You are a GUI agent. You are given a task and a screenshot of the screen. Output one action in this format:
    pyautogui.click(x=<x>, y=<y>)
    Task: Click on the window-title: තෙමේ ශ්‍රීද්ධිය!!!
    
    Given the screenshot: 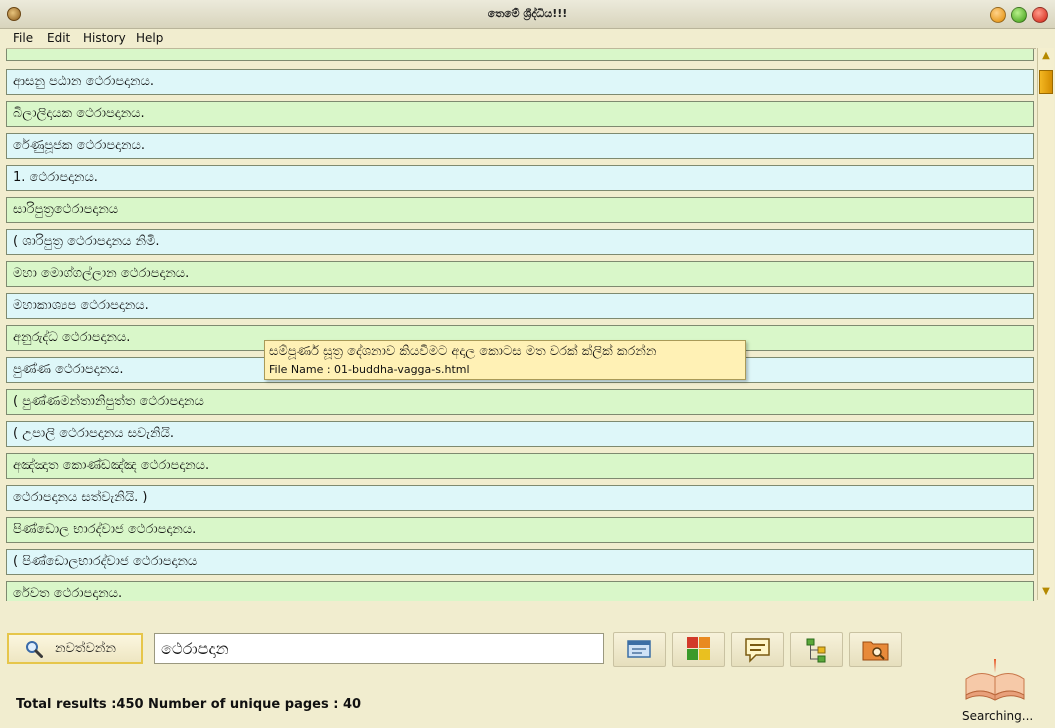 What is the action you would take?
    pyautogui.click(x=527, y=13)
    